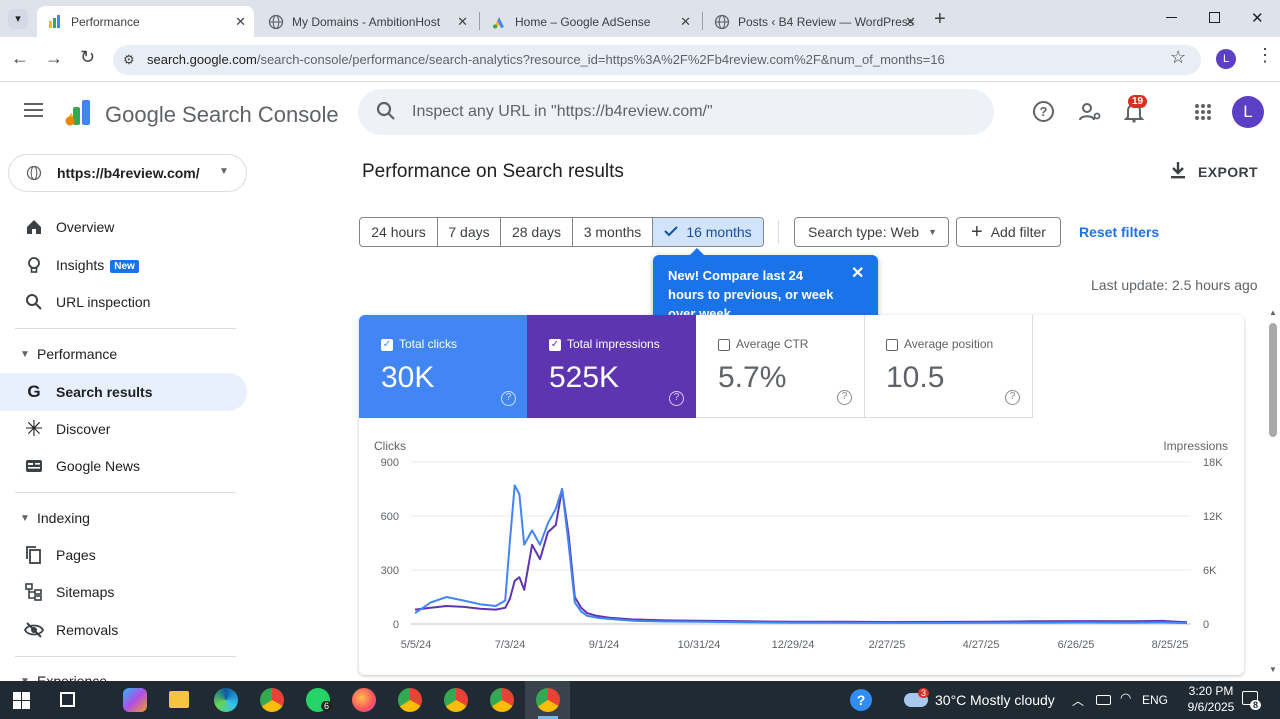  Describe the element at coordinates (940, 19) in the screenshot. I see `new-tab-icon: +` at that location.